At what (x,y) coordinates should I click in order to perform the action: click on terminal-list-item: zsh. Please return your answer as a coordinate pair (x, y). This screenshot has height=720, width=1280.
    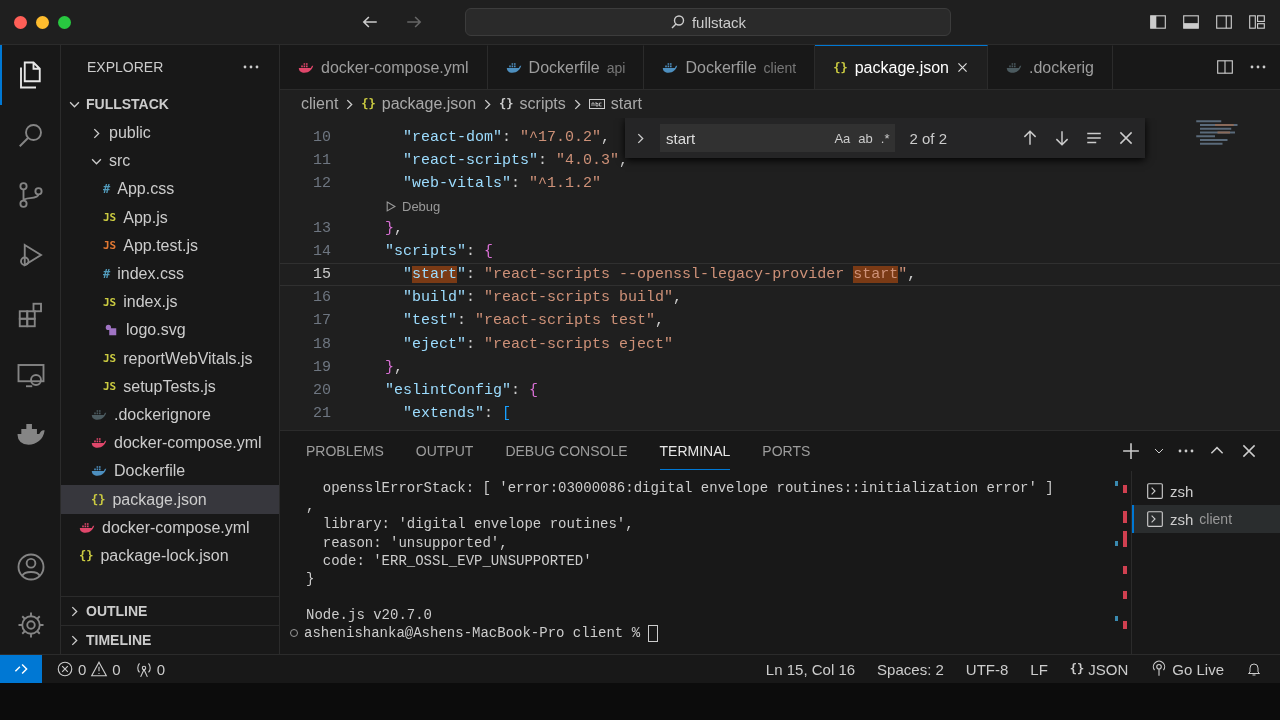
    Looking at the image, I should click on (1206, 491).